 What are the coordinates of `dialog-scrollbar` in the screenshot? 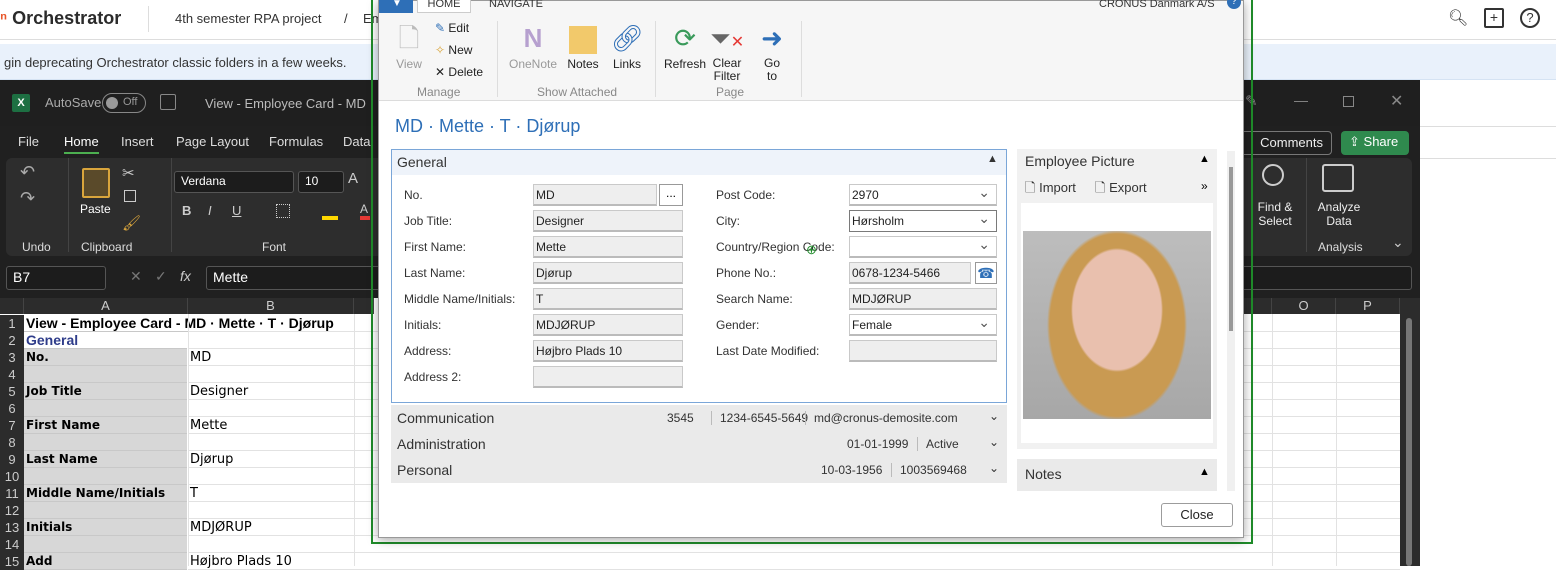 It's located at (1231, 321).